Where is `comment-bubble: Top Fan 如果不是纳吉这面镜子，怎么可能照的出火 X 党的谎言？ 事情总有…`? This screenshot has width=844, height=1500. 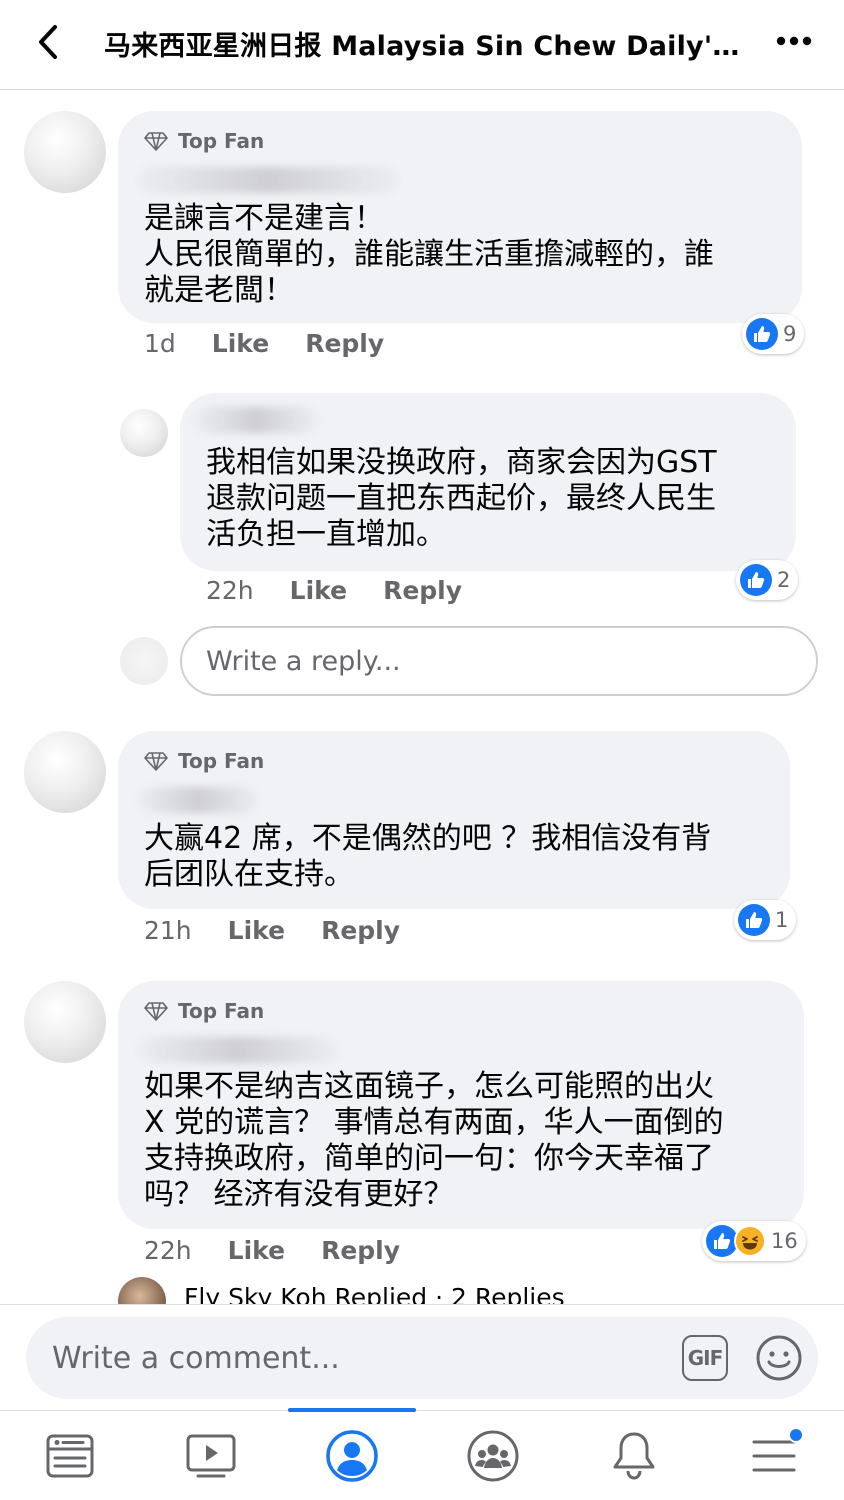 comment-bubble: Top Fan 如果不是纳吉这面镜子，怎么可能照的出火 X 党的谎言？ 事情总有… is located at coordinates (461, 1105).